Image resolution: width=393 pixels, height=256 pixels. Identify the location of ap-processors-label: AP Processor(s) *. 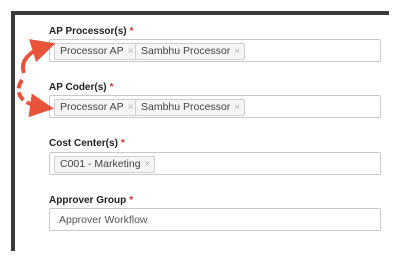
(91, 31).